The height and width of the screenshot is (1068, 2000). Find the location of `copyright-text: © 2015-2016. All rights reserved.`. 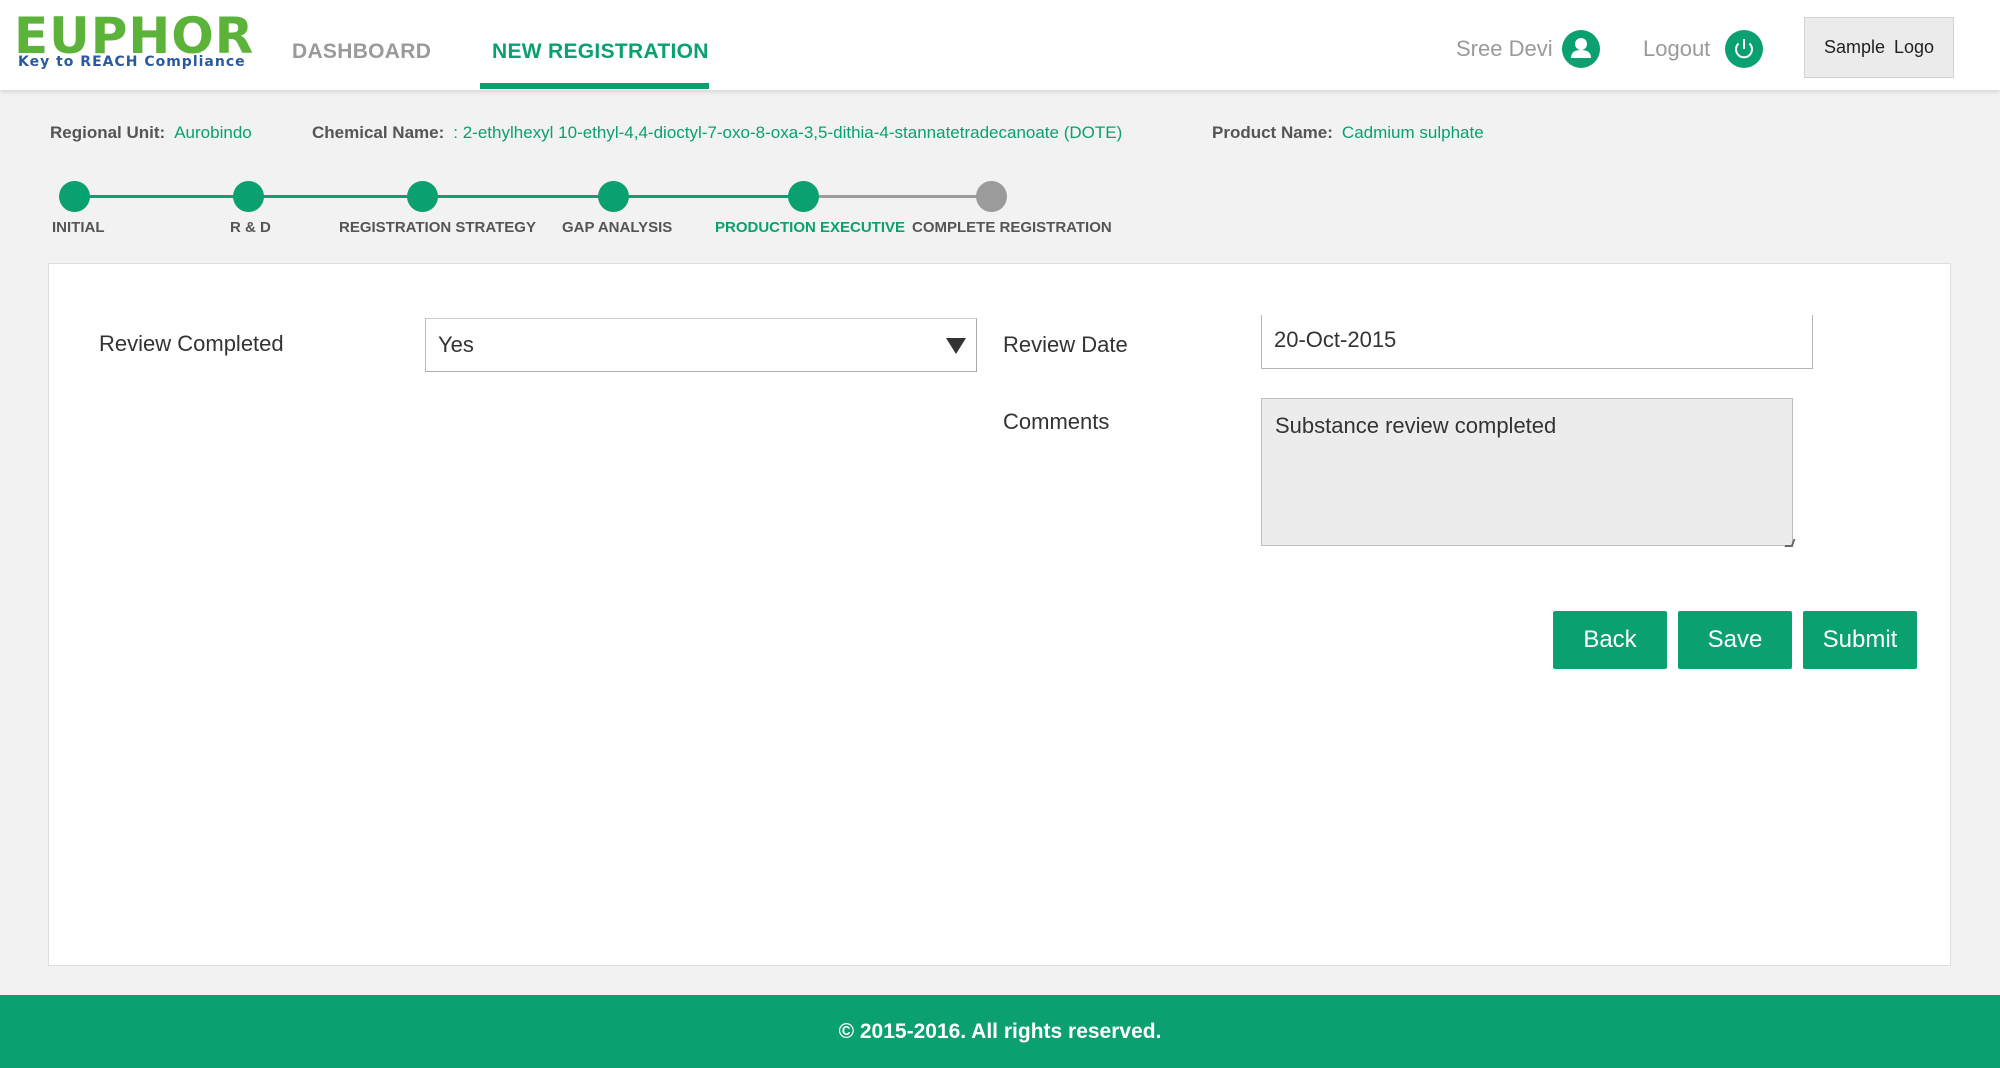

copyright-text: © 2015-2016. All rights reserved. is located at coordinates (1000, 1031).